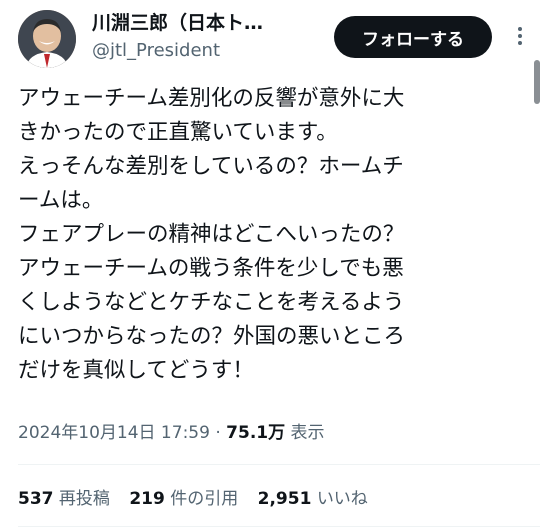 The image size is (540, 529). Describe the element at coordinates (36, 499) in the screenshot. I see `retweets-count: 537` at that location.